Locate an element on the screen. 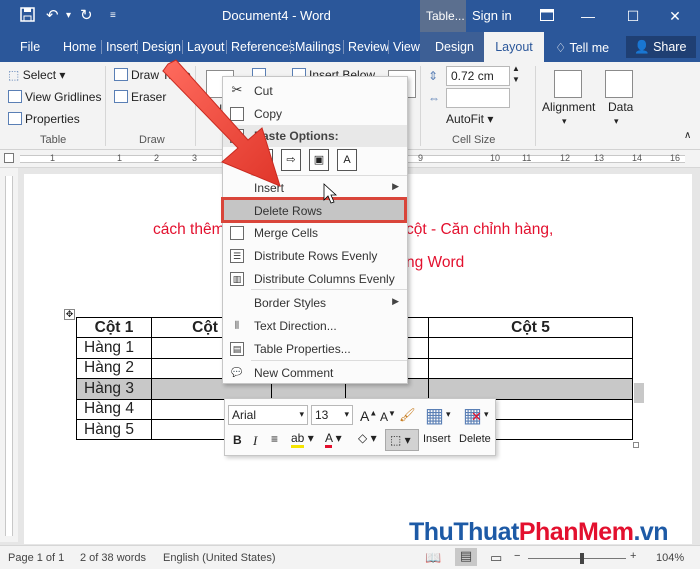 Image resolution: width=700 pixels, height=569 pixels. table-cell: Hàng 1 is located at coordinates (114, 348).